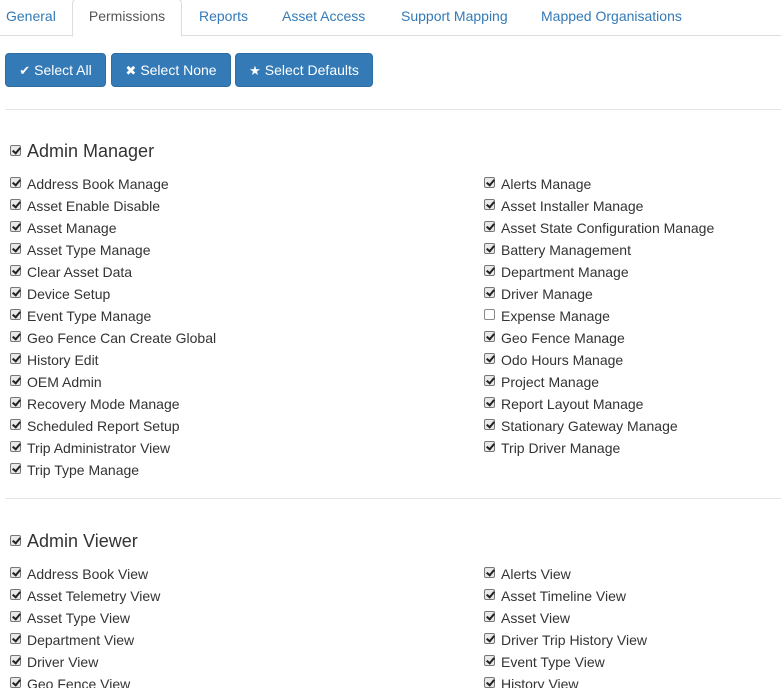 This screenshot has height=688, width=781. I want to click on permission-label: History Edit, so click(63, 360).